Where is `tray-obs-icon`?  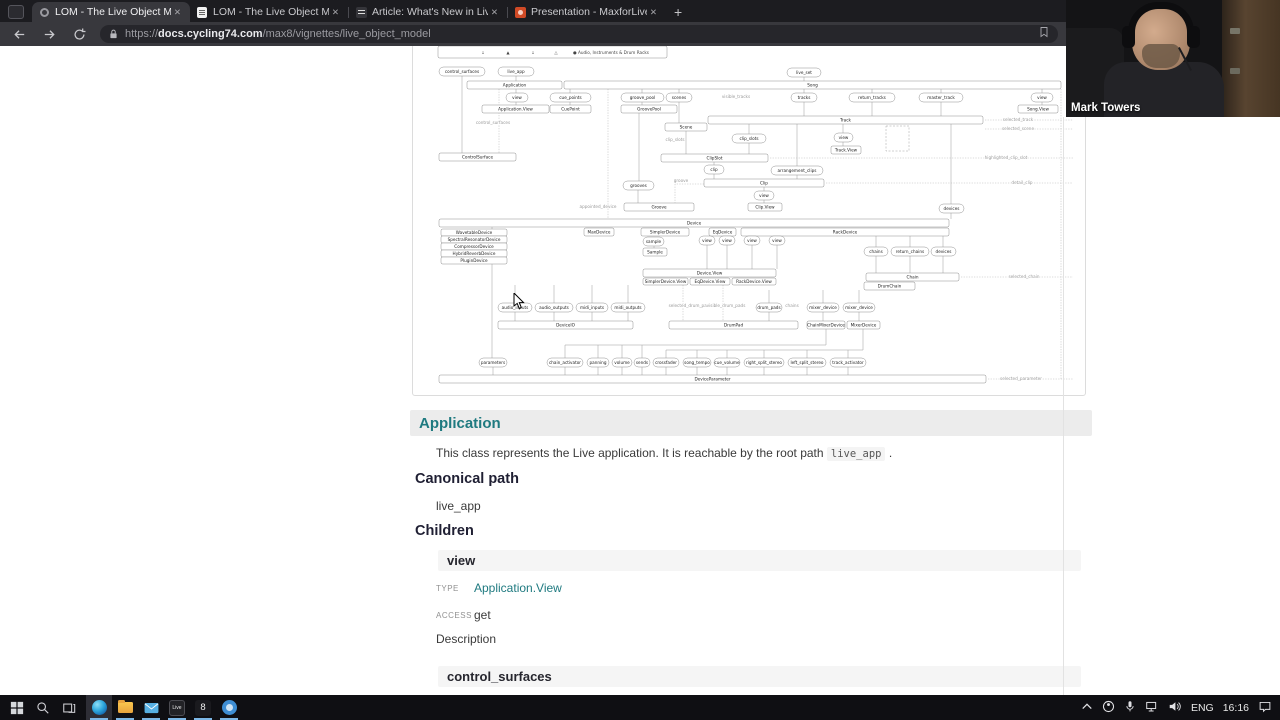
tray-obs-icon is located at coordinates (1108, 708).